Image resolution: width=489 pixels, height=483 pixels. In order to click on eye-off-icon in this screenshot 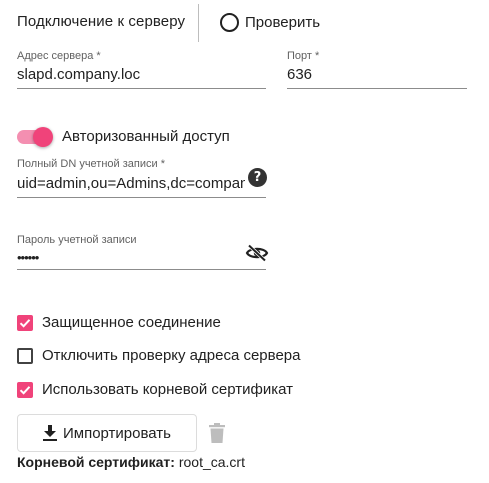, I will do `click(257, 253)`.